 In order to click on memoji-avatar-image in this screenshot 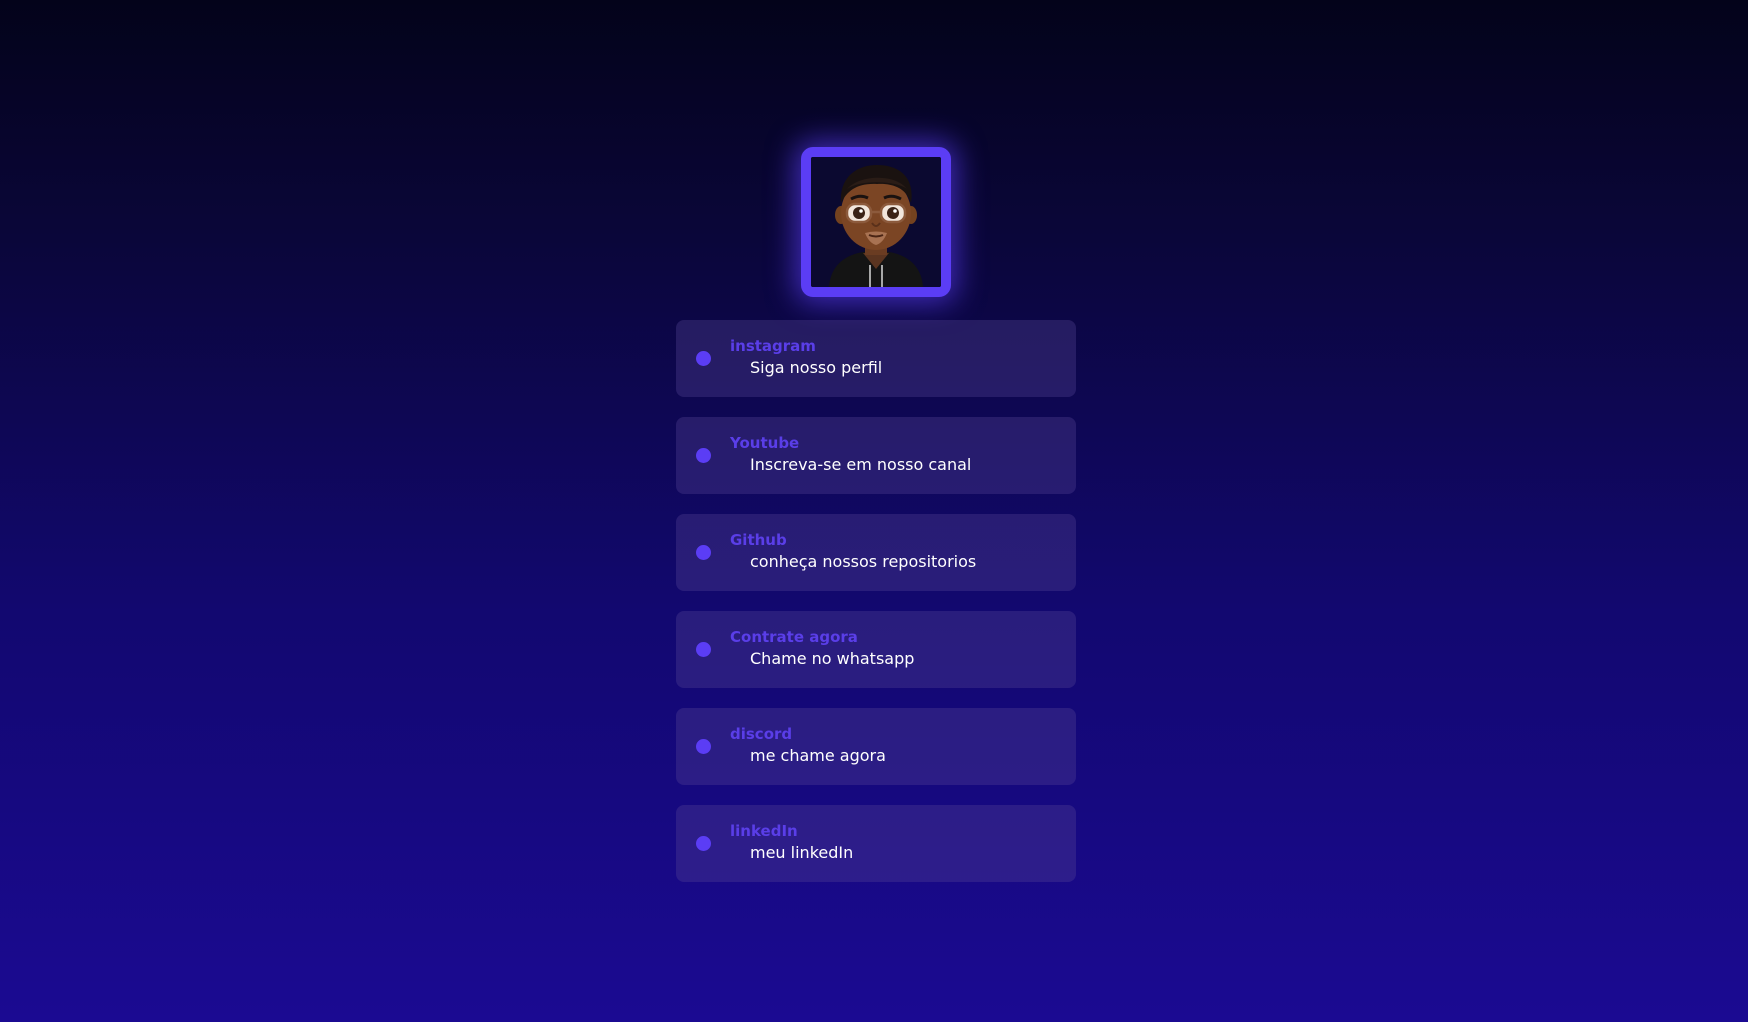, I will do `click(876, 222)`.